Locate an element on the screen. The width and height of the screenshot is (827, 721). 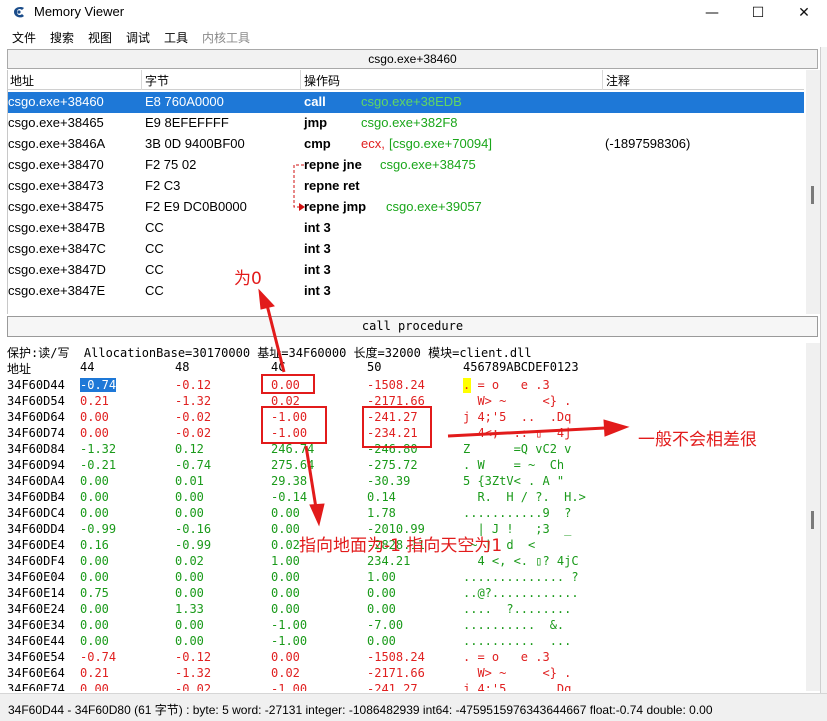
hex-ascii-cell: 5 {3ZtV< . A " is located at coordinates (513, 481).